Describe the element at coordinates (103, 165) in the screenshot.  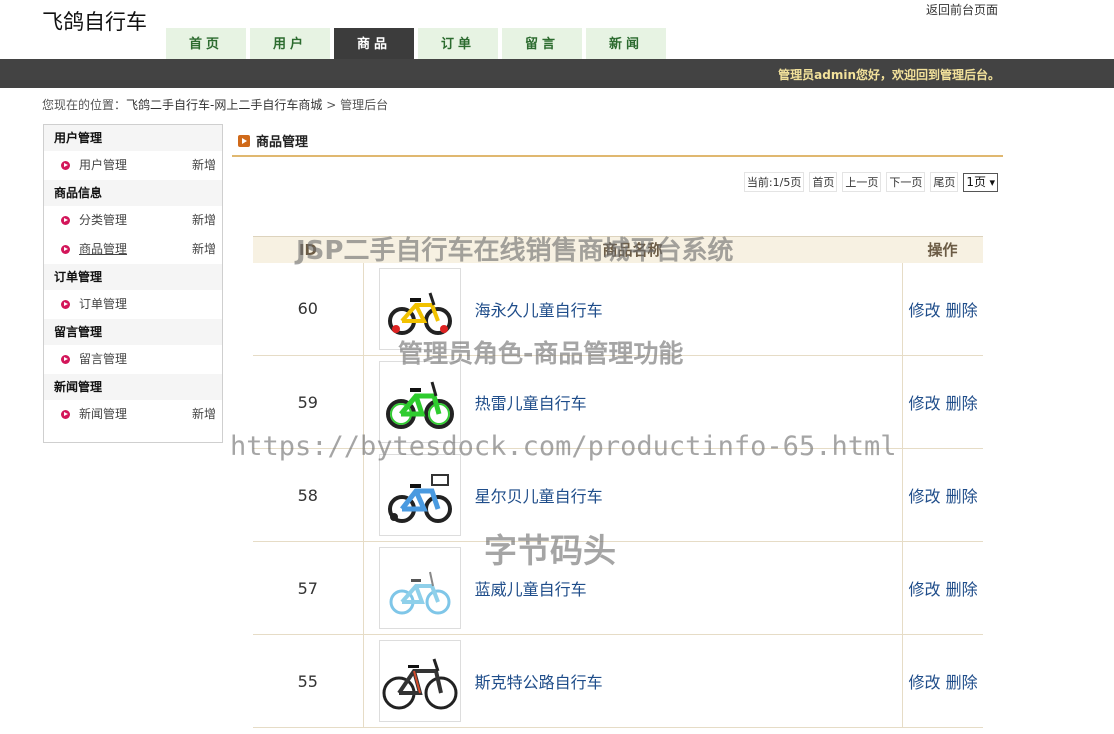
I see `sidebar-item-label: 用户管理` at that location.